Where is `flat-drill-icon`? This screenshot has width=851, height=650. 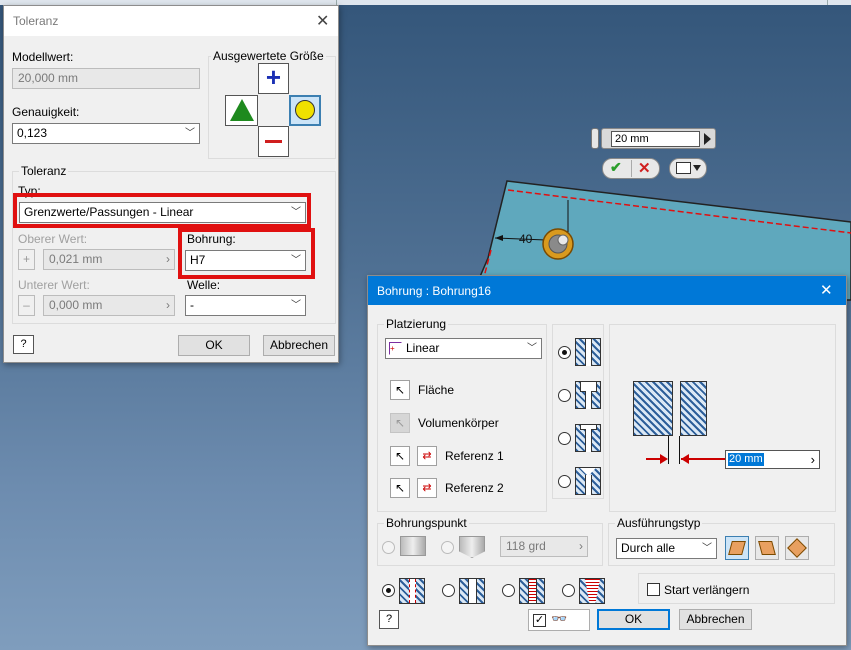 flat-drill-icon is located at coordinates (413, 546).